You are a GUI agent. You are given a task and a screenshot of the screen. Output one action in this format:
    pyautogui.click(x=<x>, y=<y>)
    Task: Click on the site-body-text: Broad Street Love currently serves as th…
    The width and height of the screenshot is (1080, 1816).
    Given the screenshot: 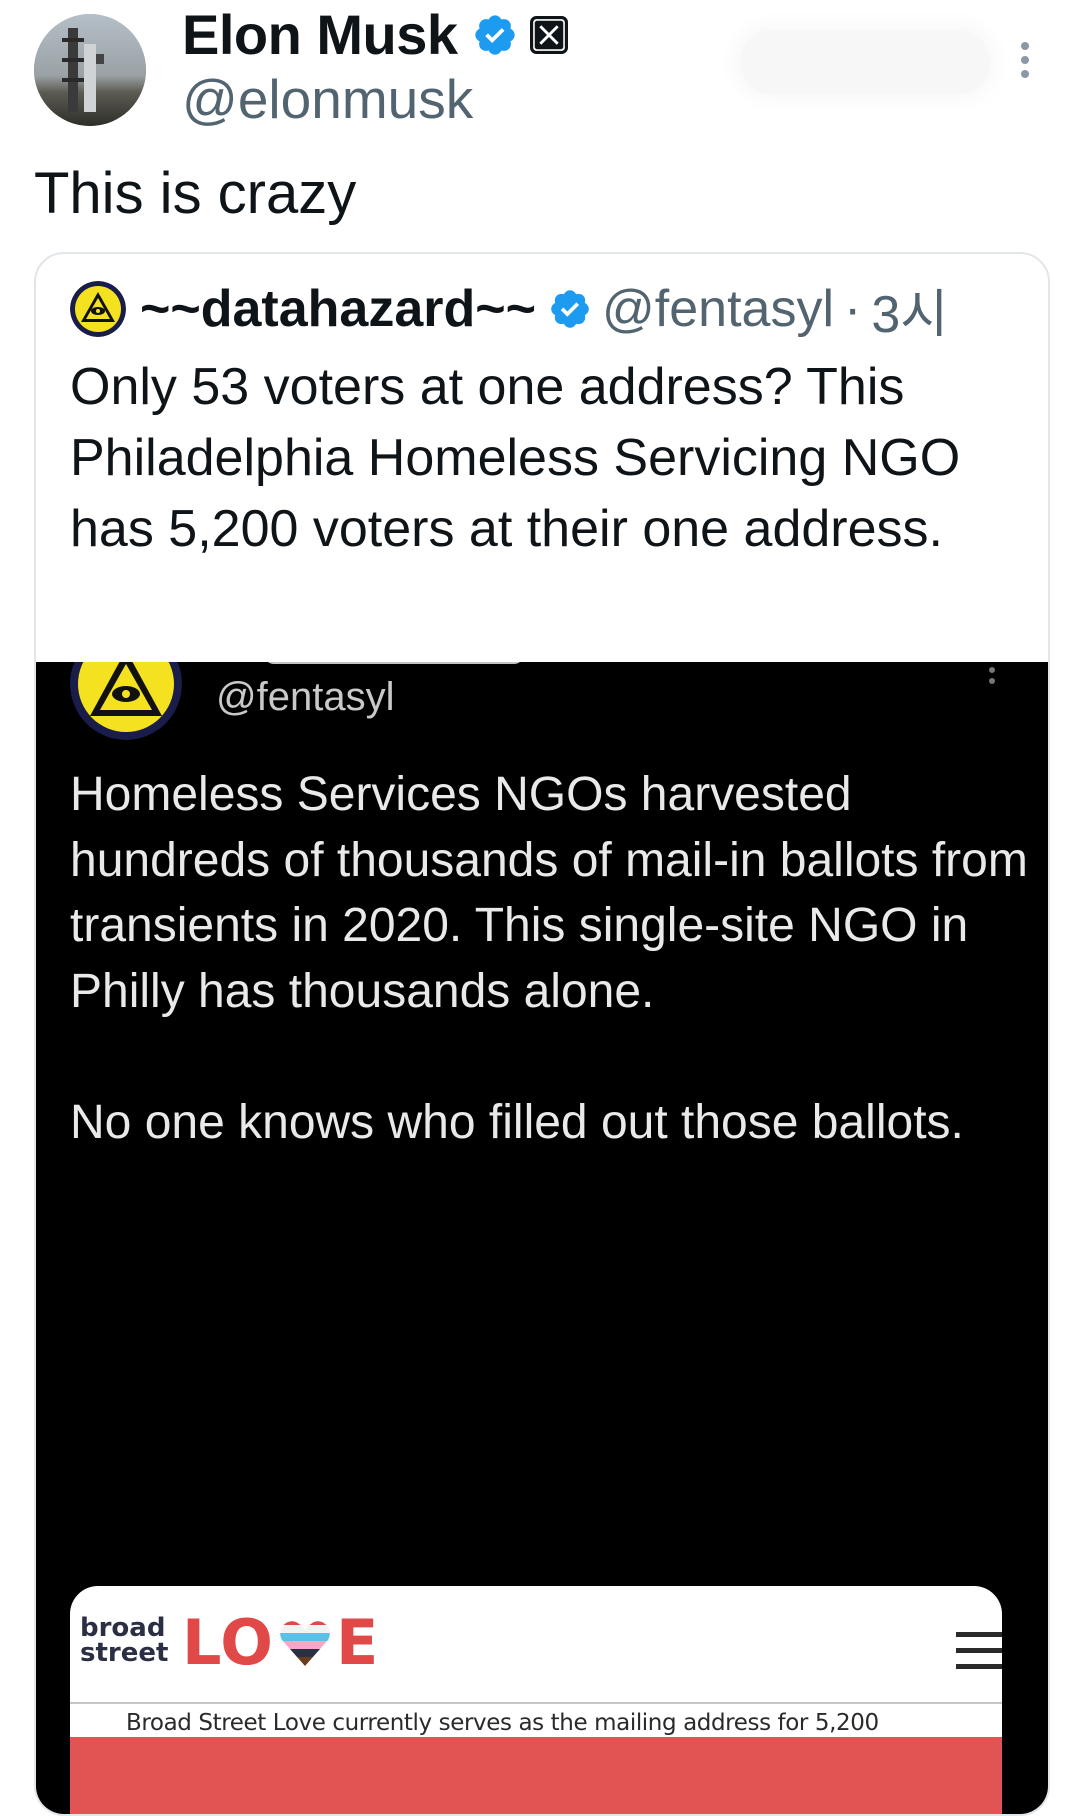 What is the action you would take?
    pyautogui.click(x=502, y=1723)
    